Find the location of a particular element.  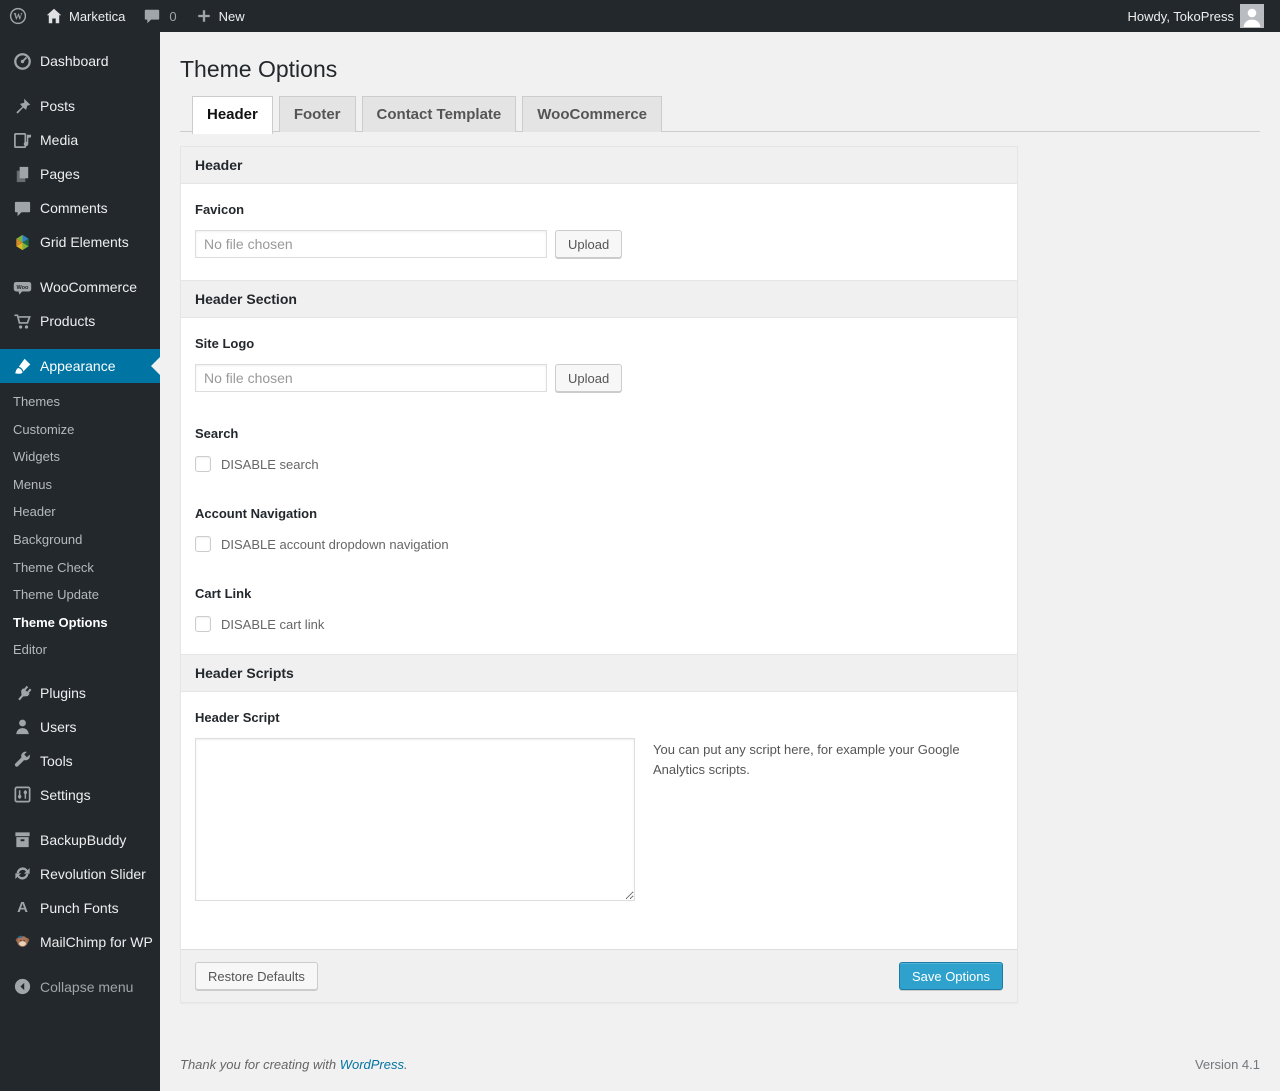

section-heading-header: Header is located at coordinates (599, 165).